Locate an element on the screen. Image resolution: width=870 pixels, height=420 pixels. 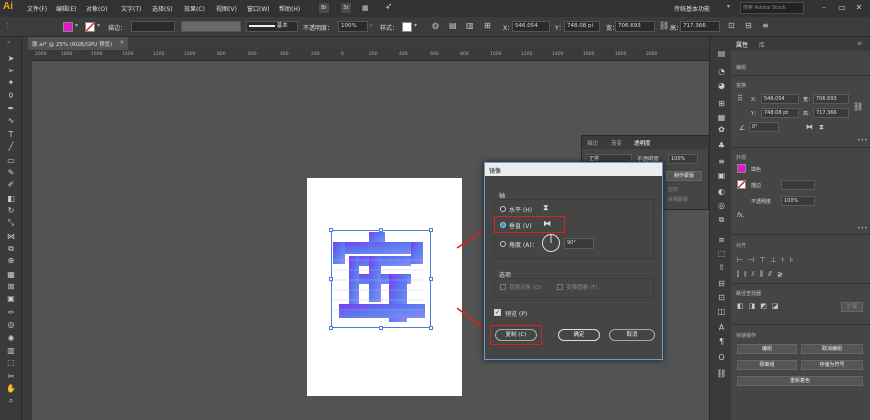
preview-label: 预览 (P) is located at coordinates (516, 313).